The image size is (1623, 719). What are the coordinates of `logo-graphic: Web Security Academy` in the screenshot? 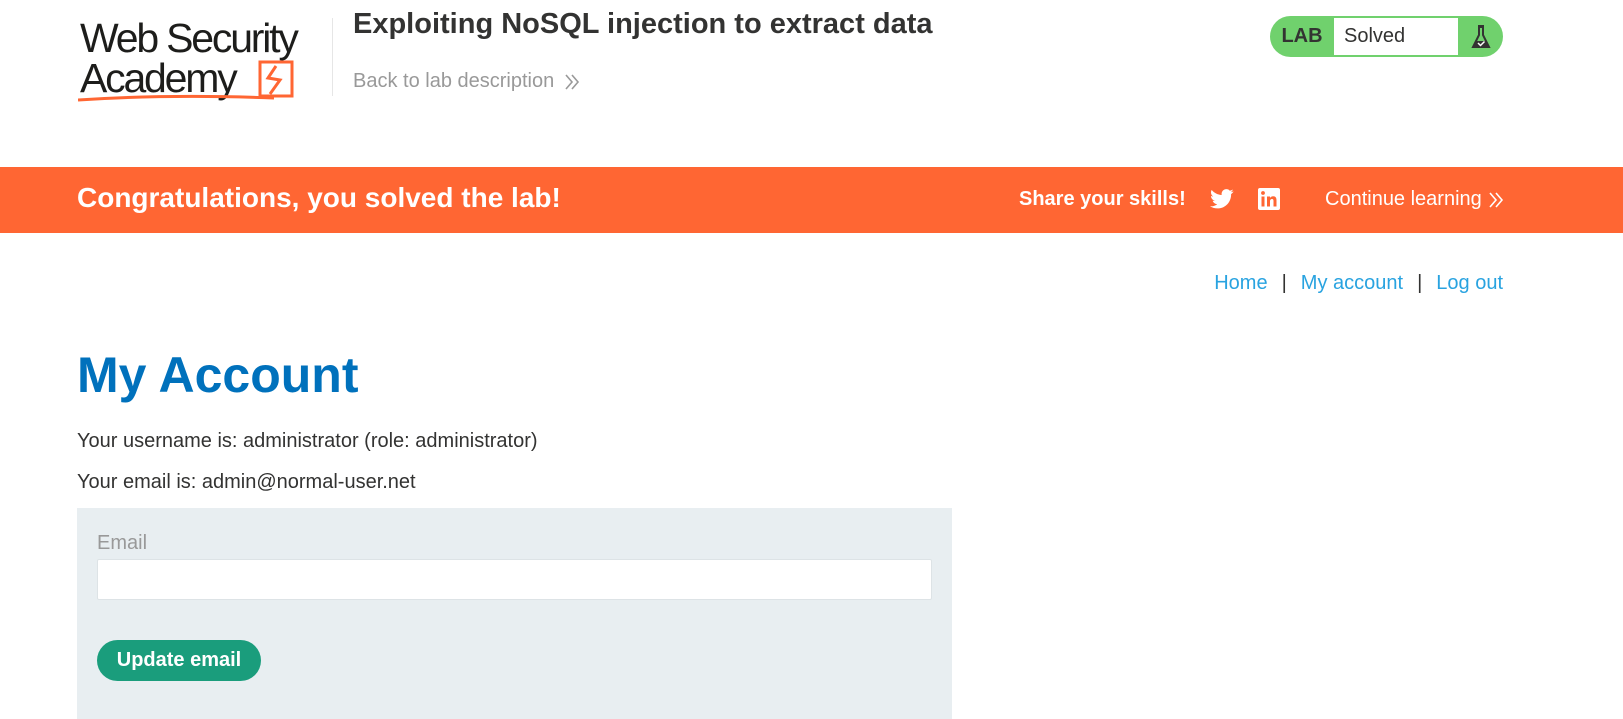 It's located at (189, 58).